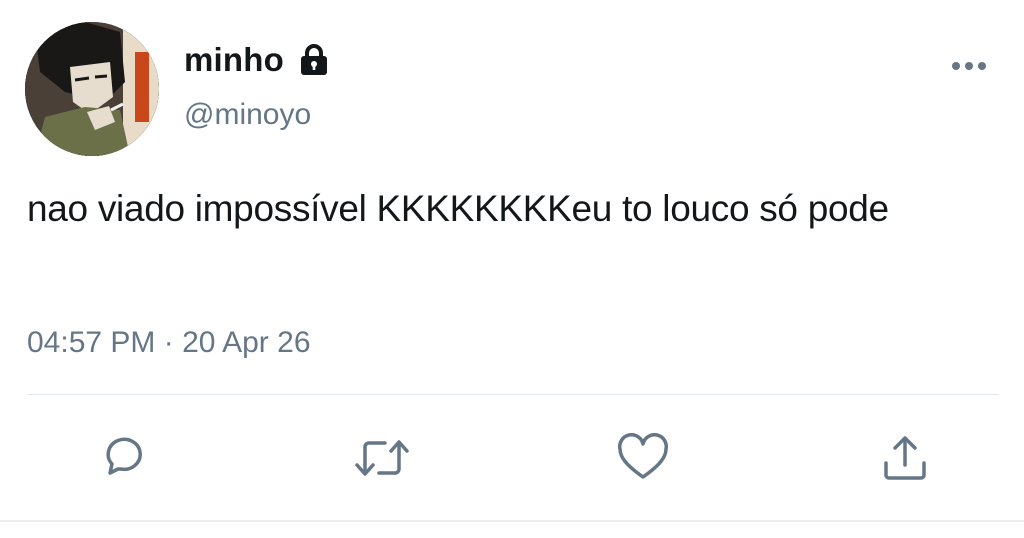 This screenshot has height=538, width=1024. I want to click on reply-icon, so click(121, 458).